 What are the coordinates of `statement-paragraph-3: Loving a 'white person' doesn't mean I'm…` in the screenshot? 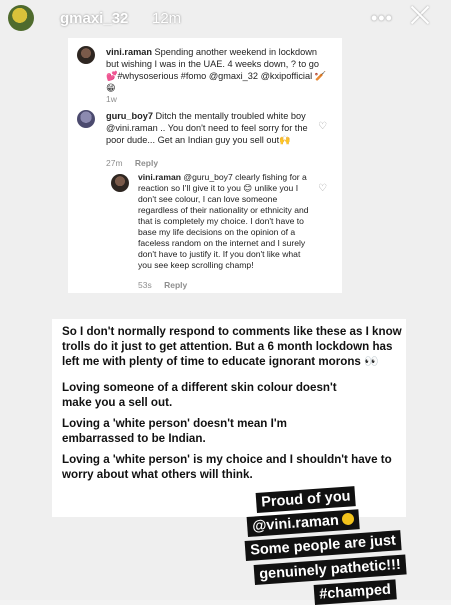 It's located at (174, 431).